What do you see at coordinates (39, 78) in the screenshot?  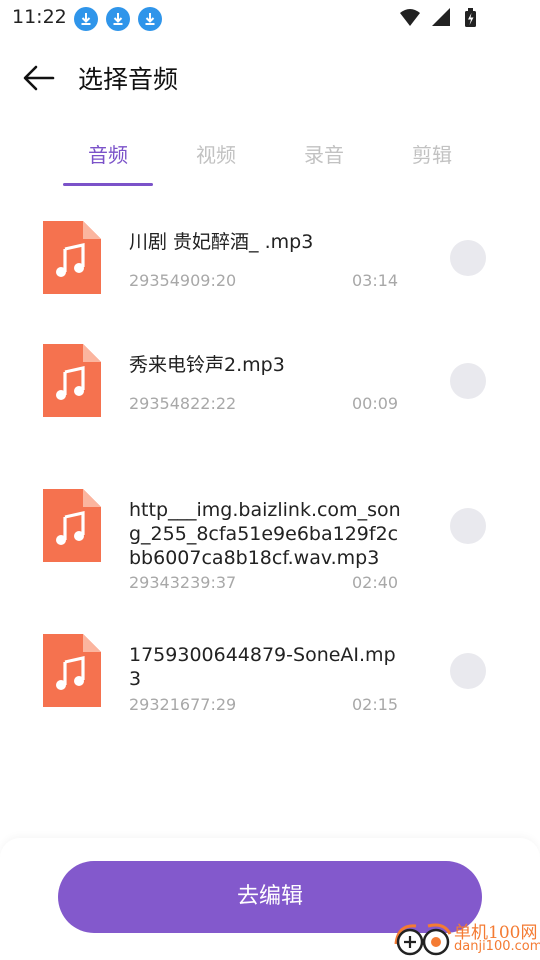 I see `back-arrow-icon` at bounding box center [39, 78].